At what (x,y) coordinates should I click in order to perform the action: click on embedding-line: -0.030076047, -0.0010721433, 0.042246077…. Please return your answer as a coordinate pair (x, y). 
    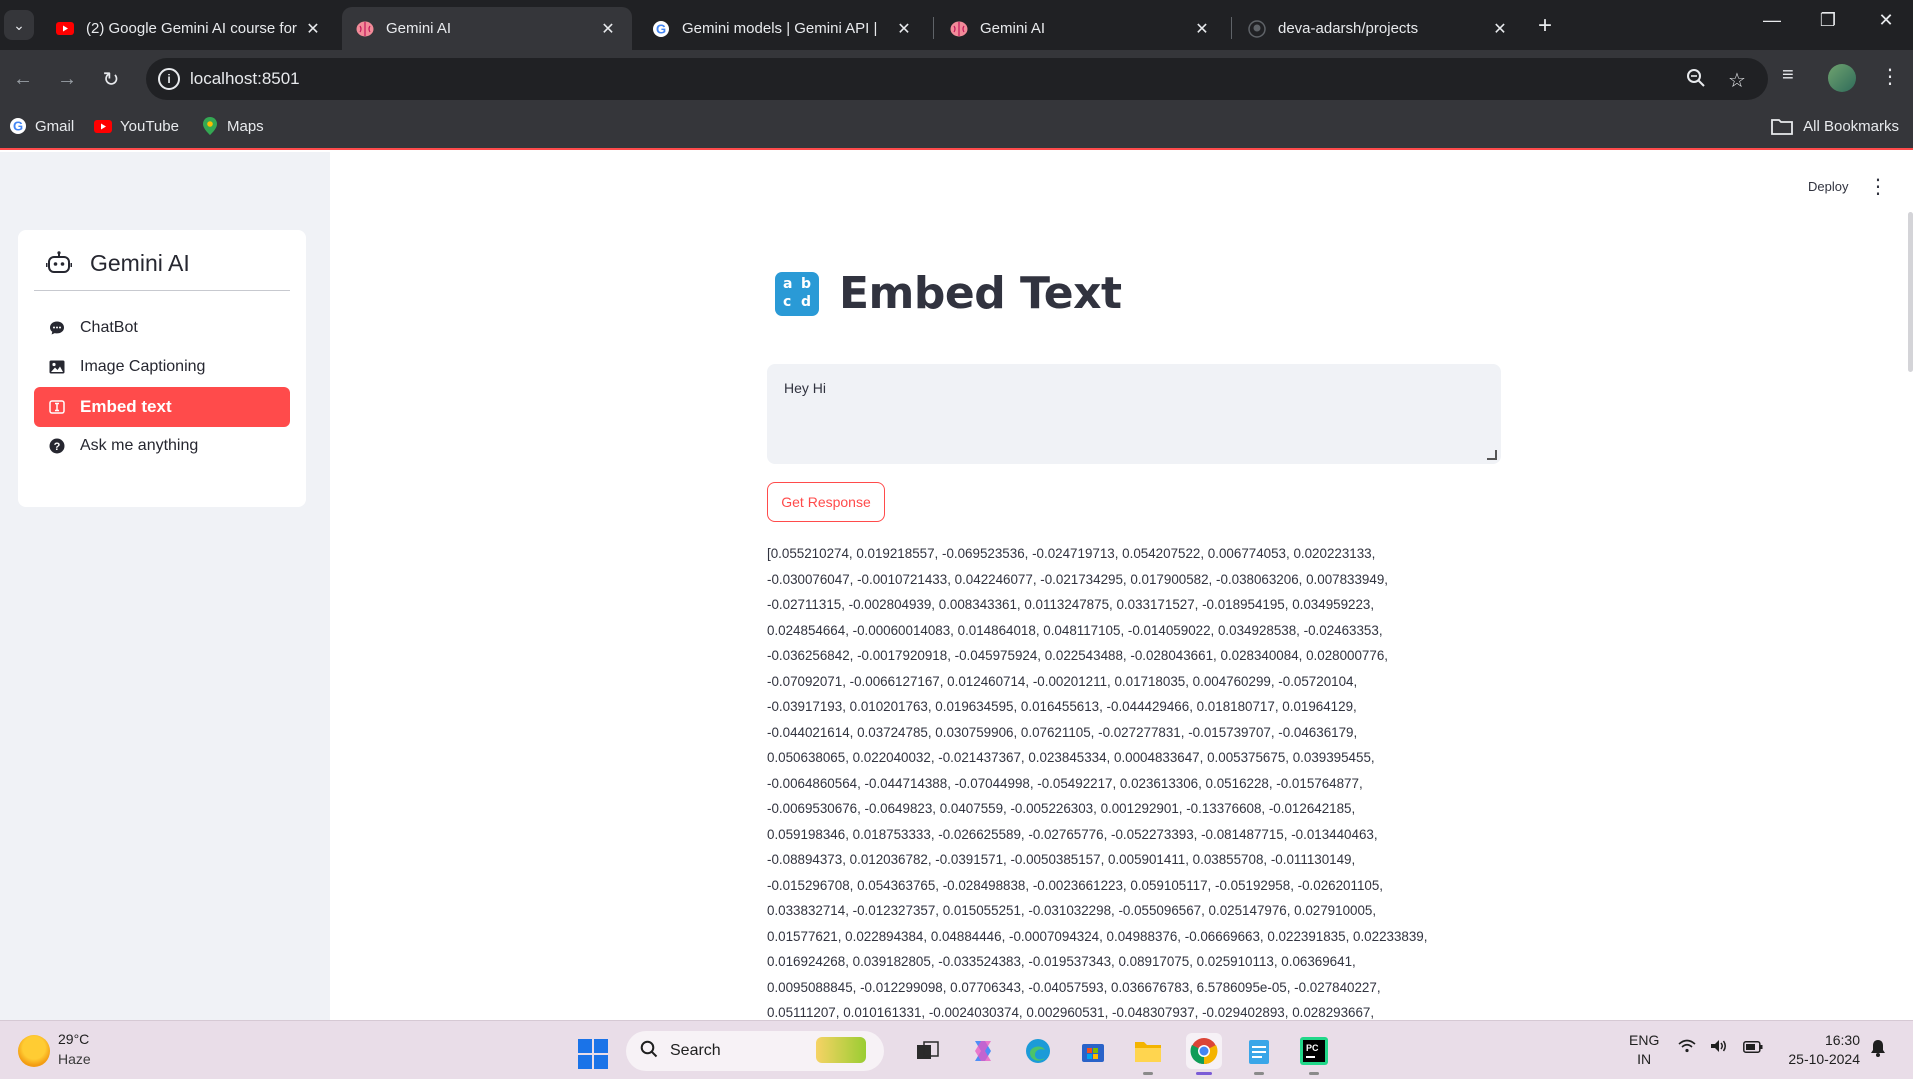
    Looking at the image, I should click on (1077, 579).